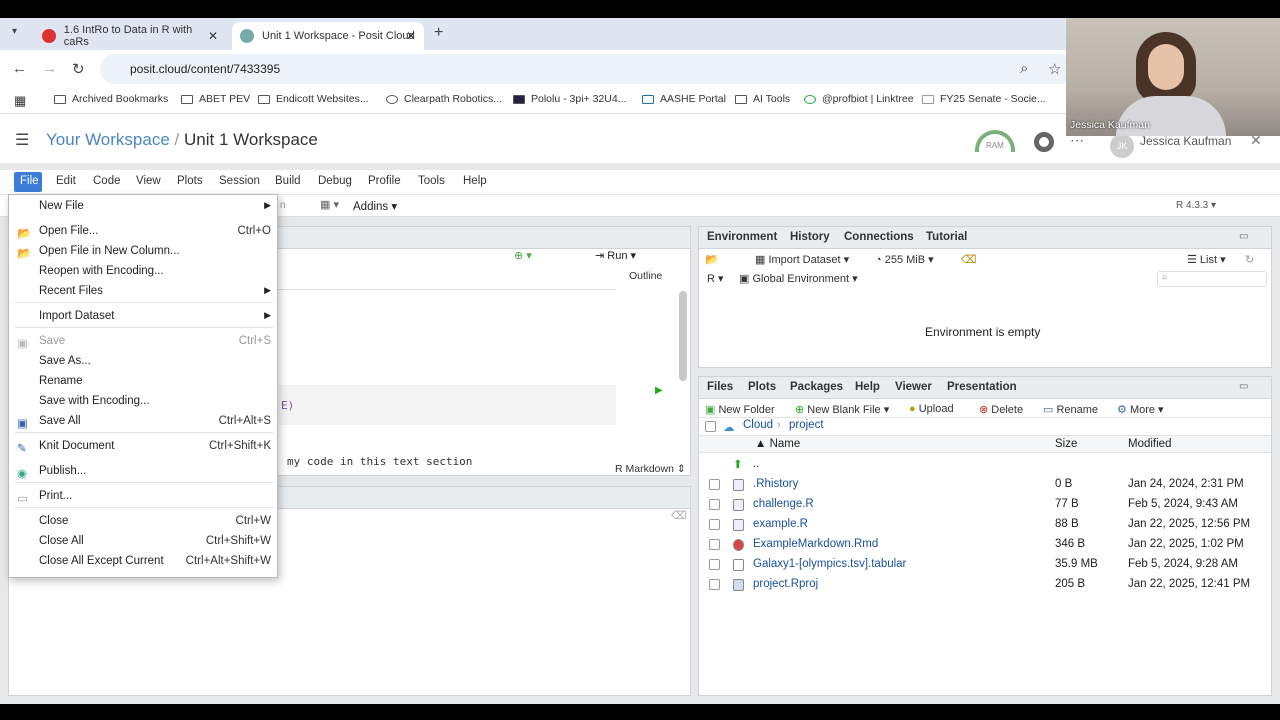 The height and width of the screenshot is (720, 1280). What do you see at coordinates (842, 409) in the screenshot?
I see `new-blank-file-button: ⊕ New Blank File ▾` at bounding box center [842, 409].